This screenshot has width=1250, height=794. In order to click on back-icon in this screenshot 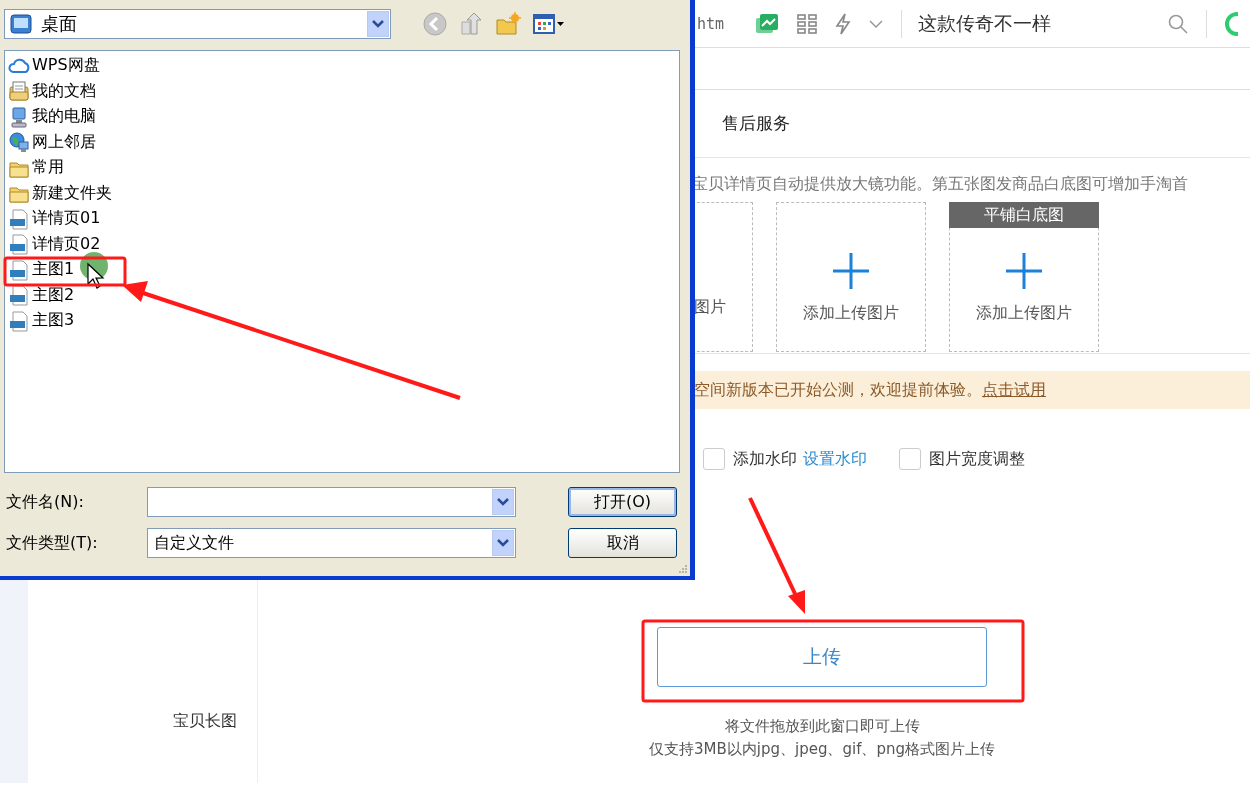, I will do `click(435, 24)`.